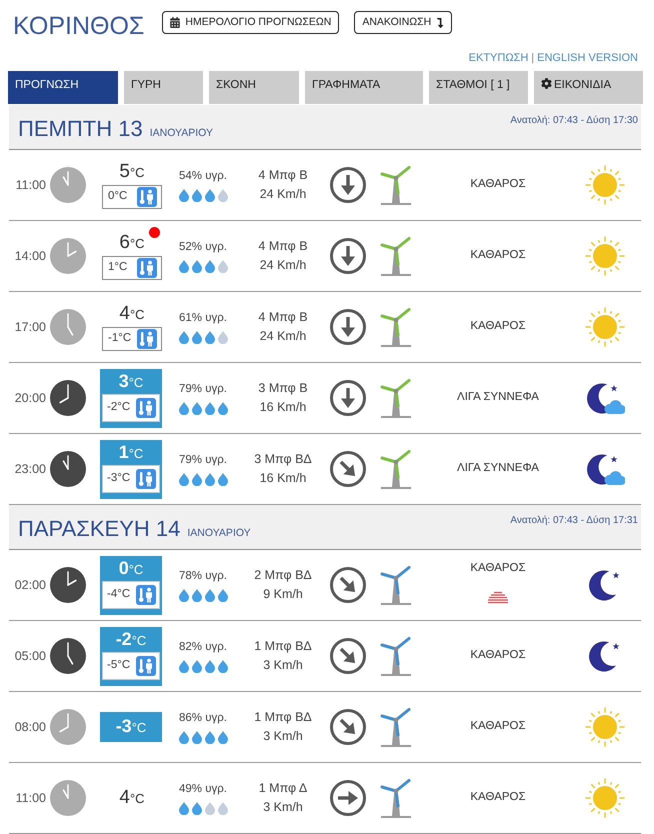  I want to click on temperature: 4°C, so click(132, 314).